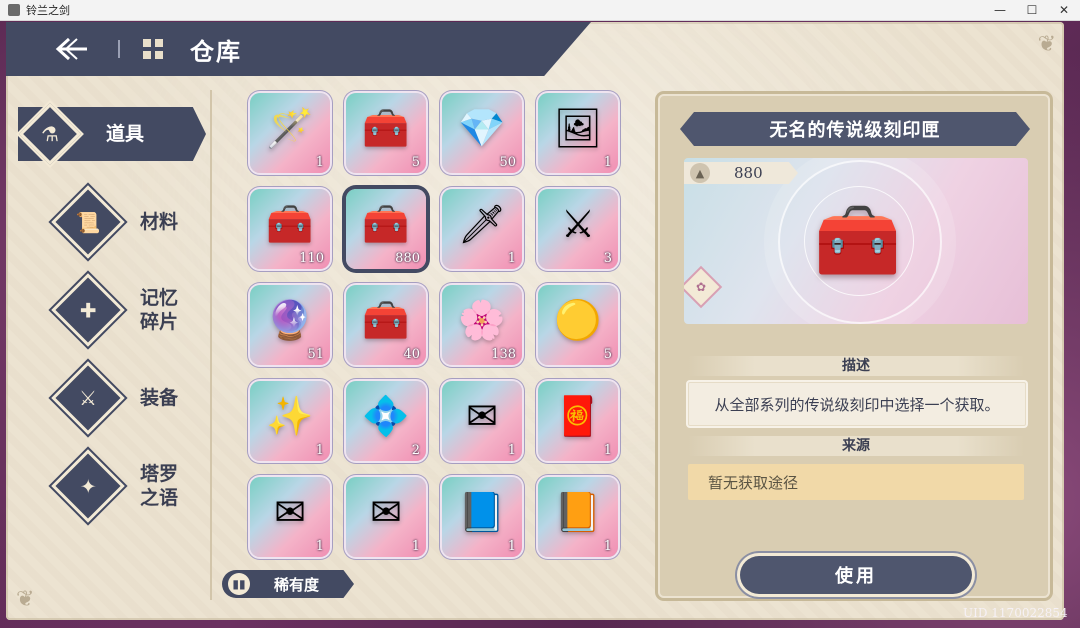 This screenshot has height=628, width=1080. I want to click on picture-frame-icon: 🖼, so click(578, 128).